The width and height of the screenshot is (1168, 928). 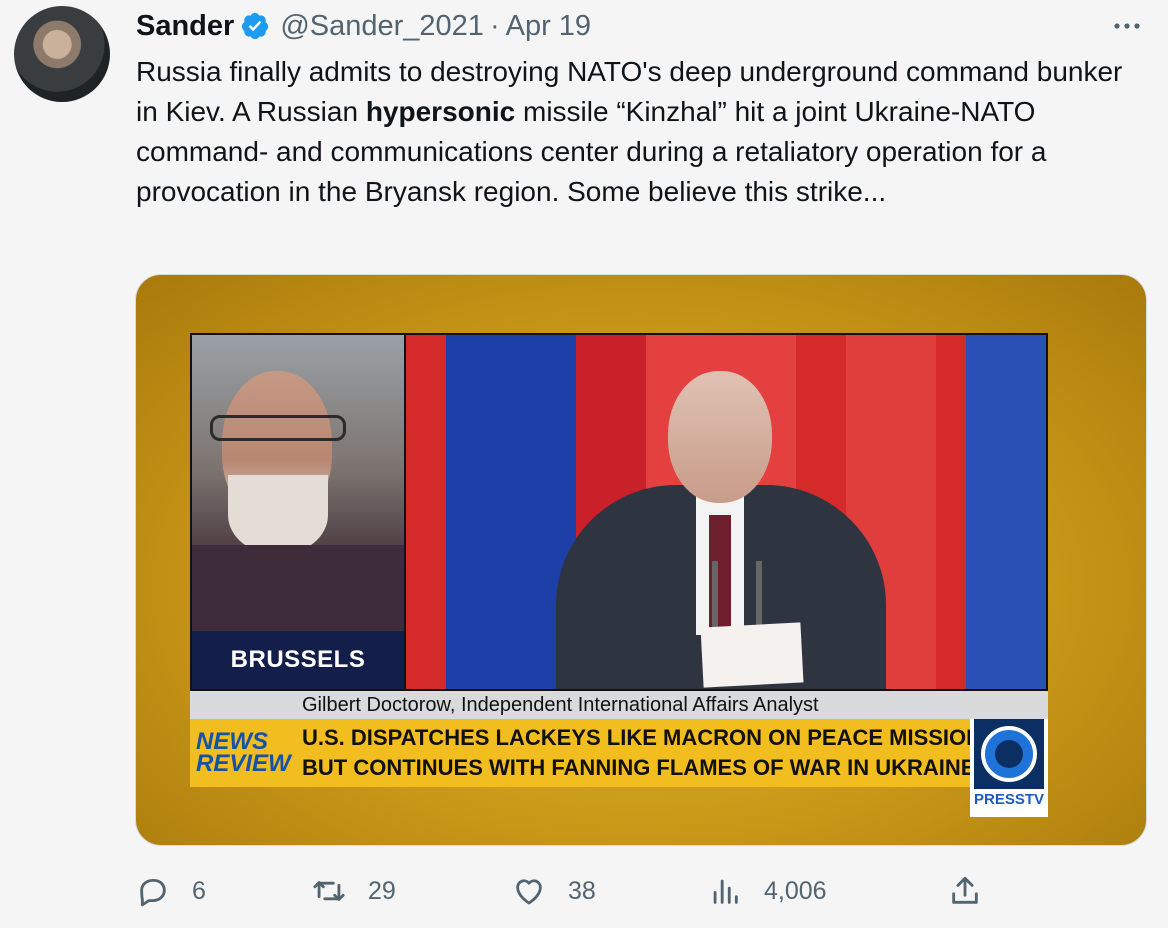 What do you see at coordinates (382, 26) in the screenshot?
I see `author-handle: @Sander_2021` at bounding box center [382, 26].